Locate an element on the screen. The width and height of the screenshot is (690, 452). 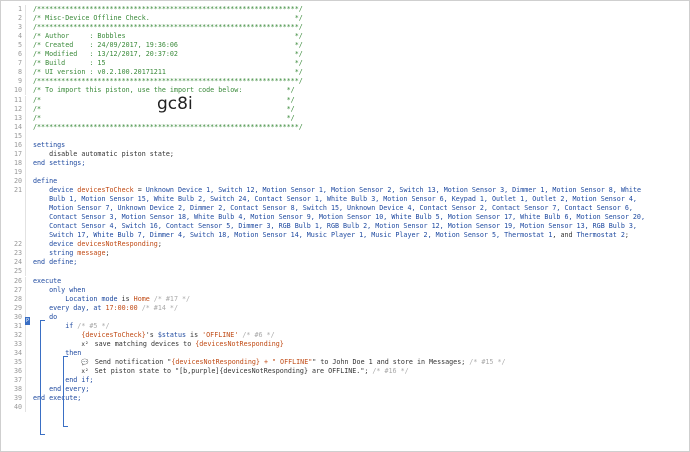
code-token: do is located at coordinates (45, 316).